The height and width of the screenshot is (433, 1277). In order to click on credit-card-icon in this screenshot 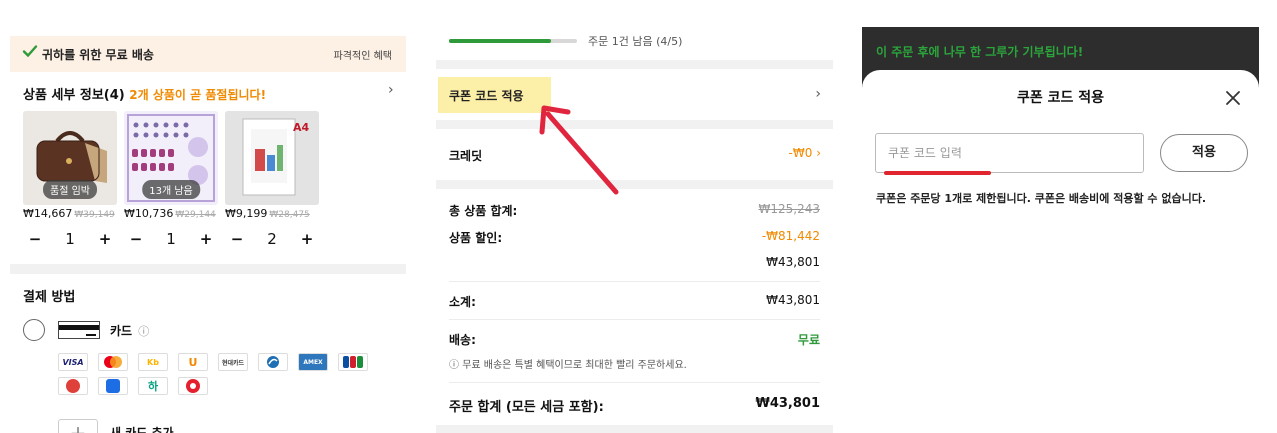, I will do `click(79, 330)`.